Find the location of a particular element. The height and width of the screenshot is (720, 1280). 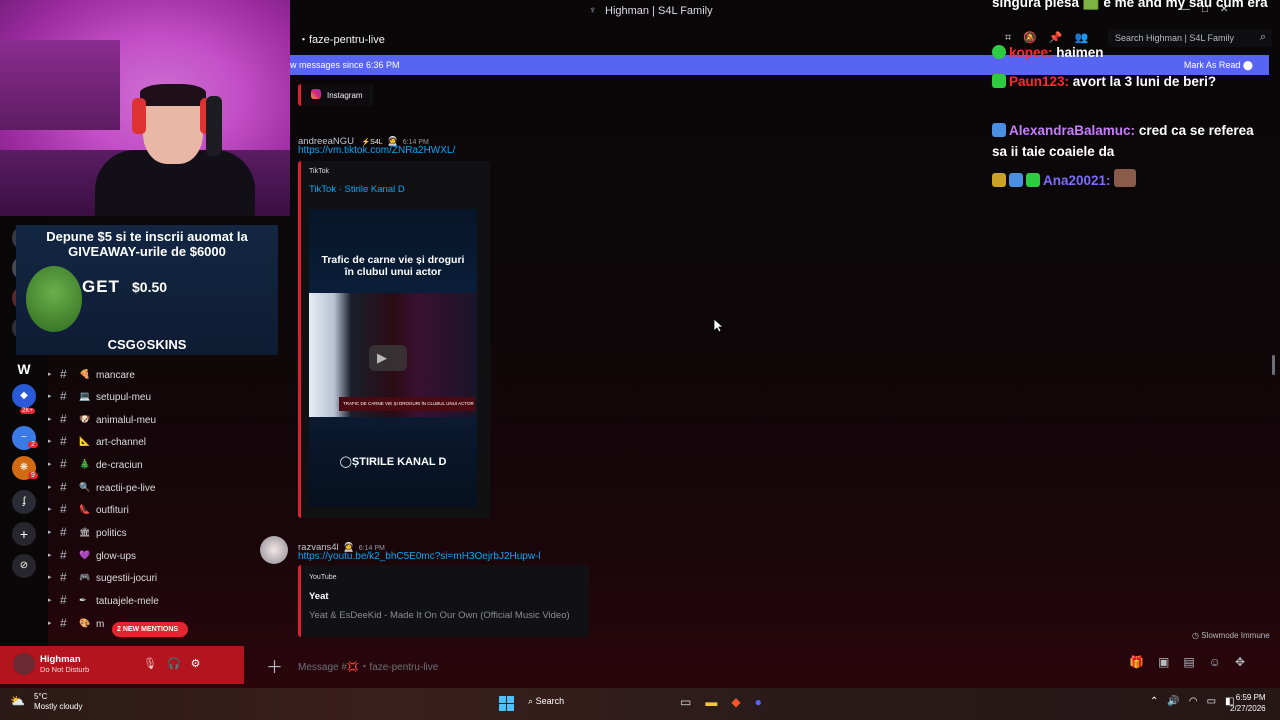

gif-icon: ▣ is located at coordinates (1170, 662).